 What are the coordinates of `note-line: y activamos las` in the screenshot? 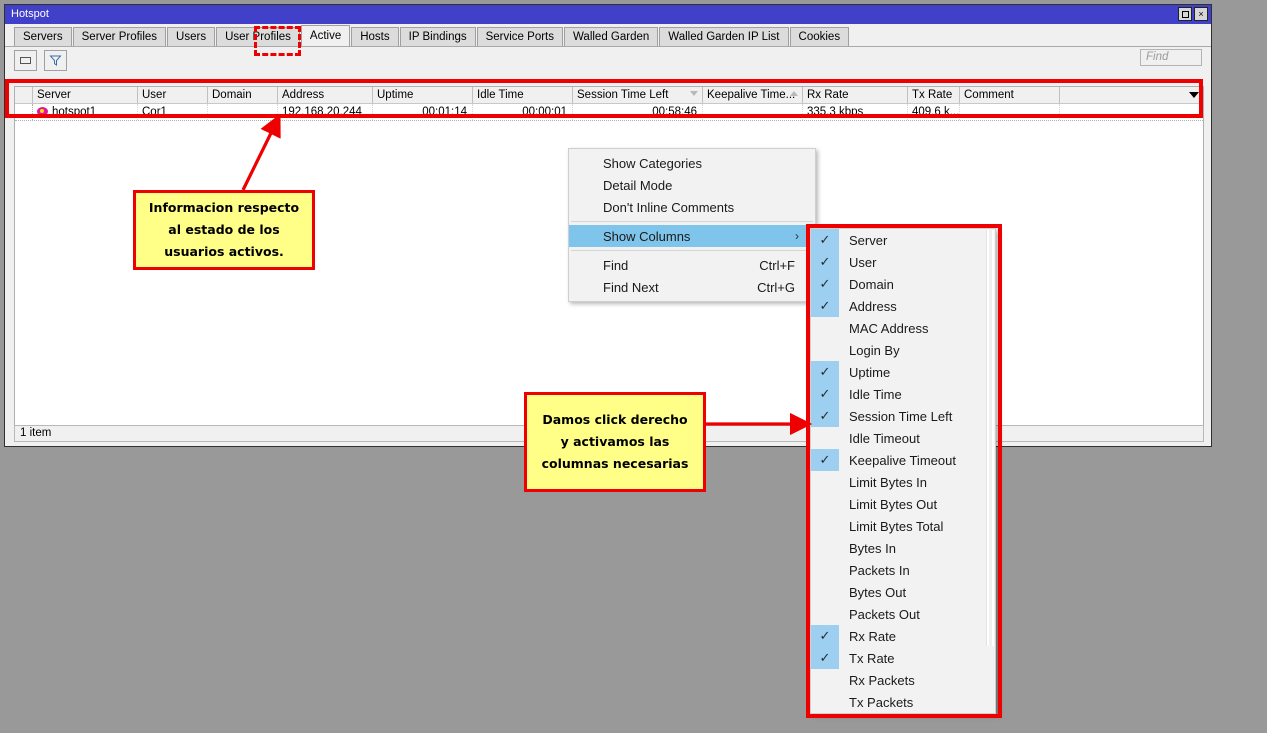 It's located at (615, 441).